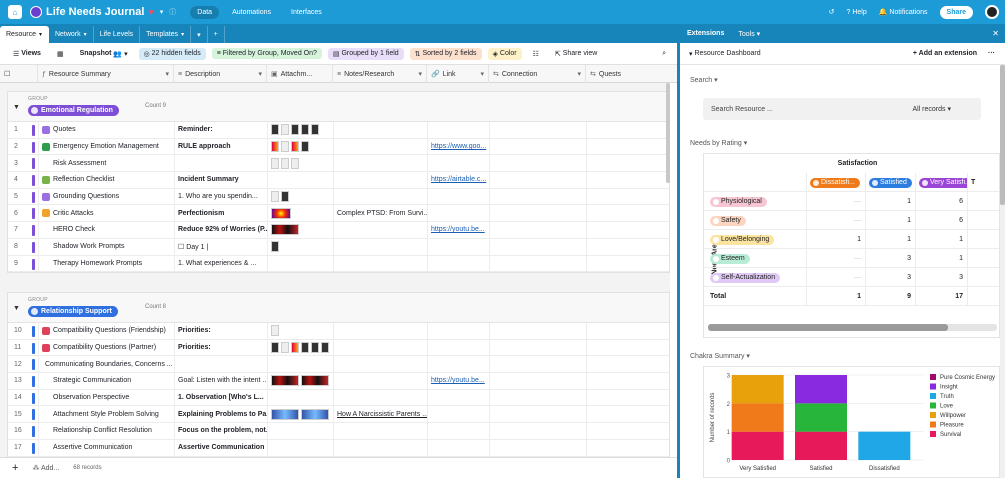 The width and height of the screenshot is (1005, 478). Describe the element at coordinates (995, 33) in the screenshot. I see `close-icon: ✕` at that location.